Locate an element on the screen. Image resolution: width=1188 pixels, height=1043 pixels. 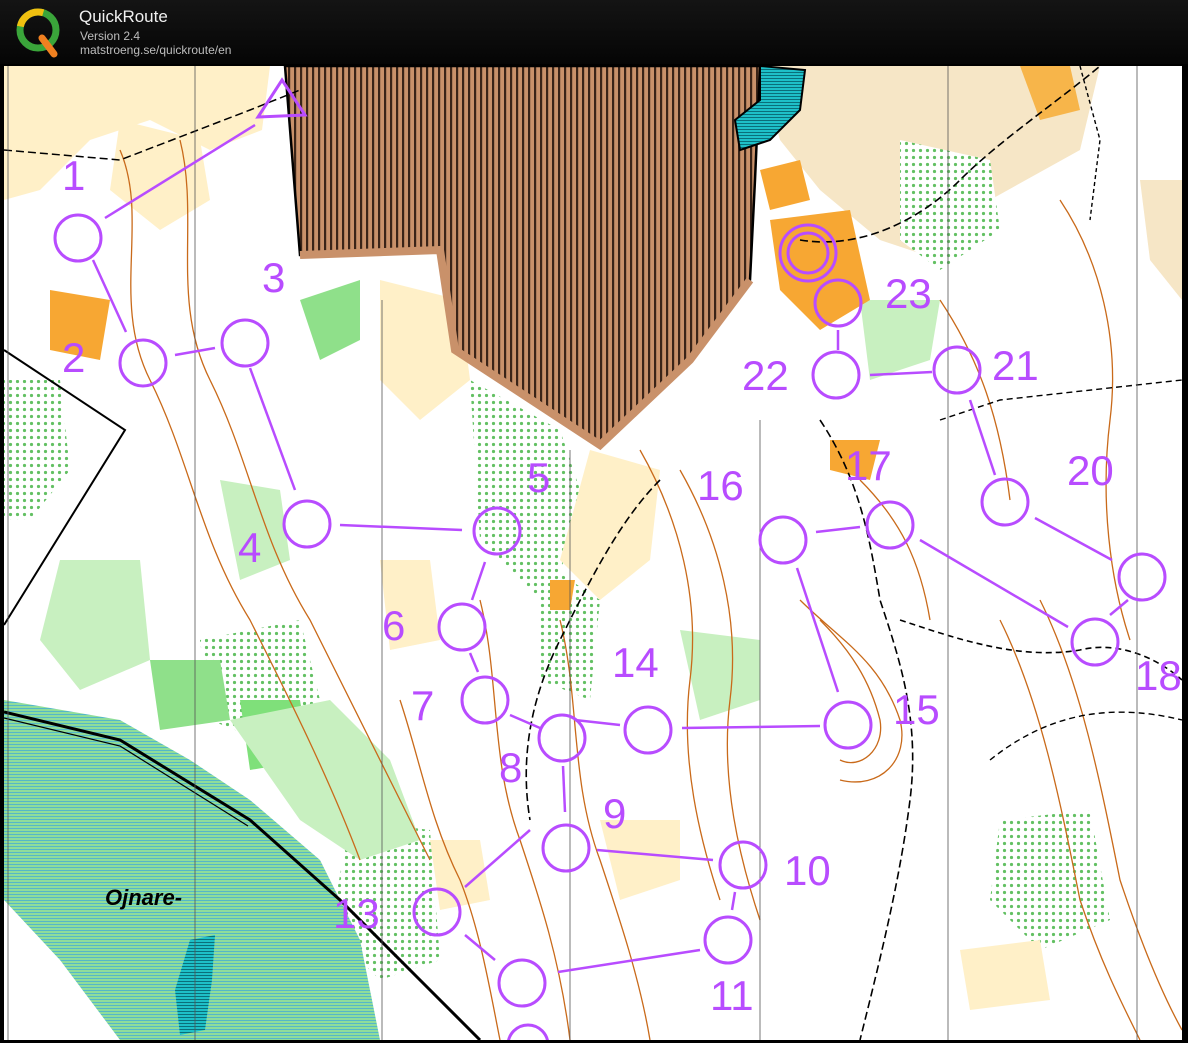
control-label-14: 14 is located at coordinates (635, 662).